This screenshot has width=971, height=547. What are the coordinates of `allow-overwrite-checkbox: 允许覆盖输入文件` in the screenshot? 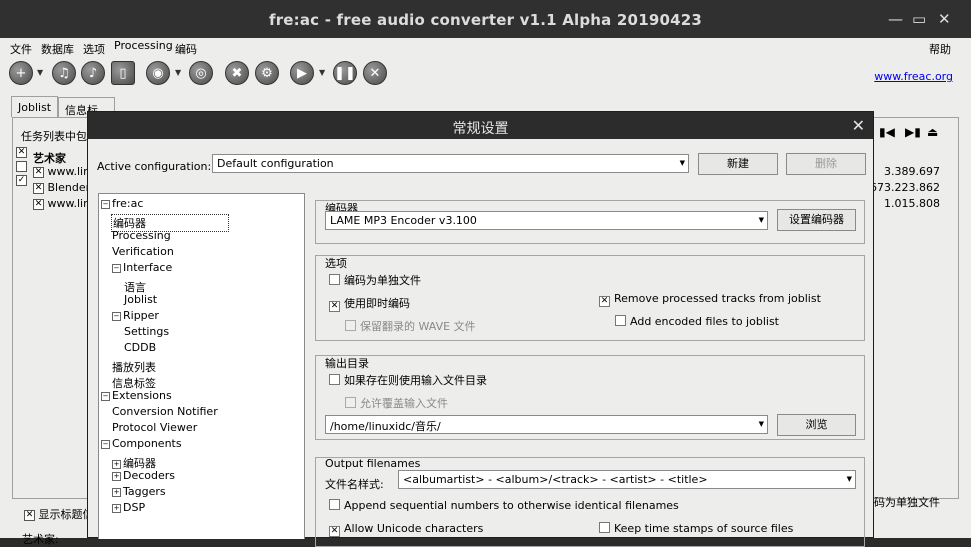 It's located at (396, 403).